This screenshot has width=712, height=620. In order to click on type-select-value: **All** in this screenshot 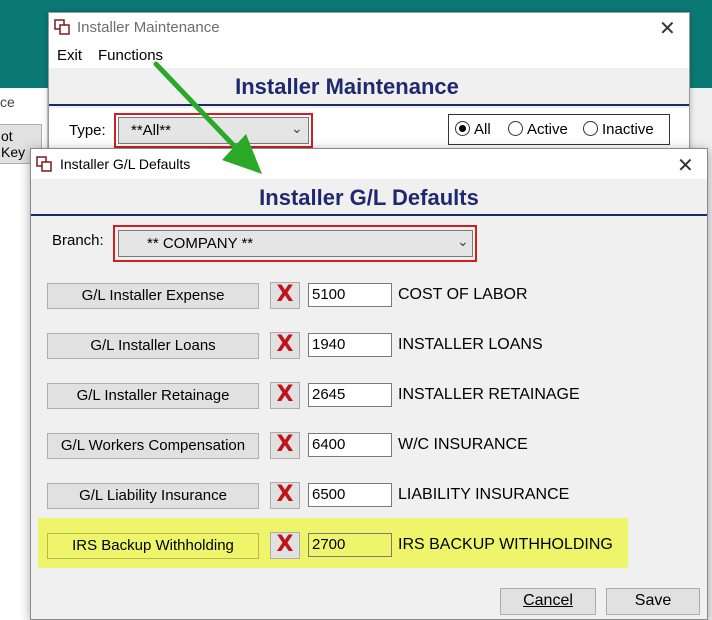, I will do `click(151, 130)`.